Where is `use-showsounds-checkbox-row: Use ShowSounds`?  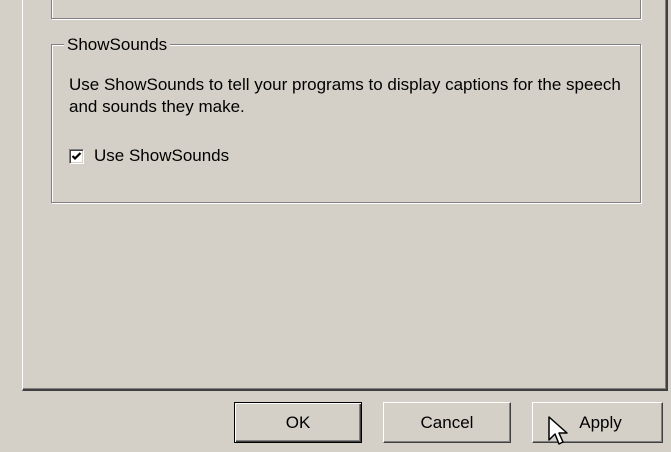 use-showsounds-checkbox-row: Use ShowSounds is located at coordinates (149, 156).